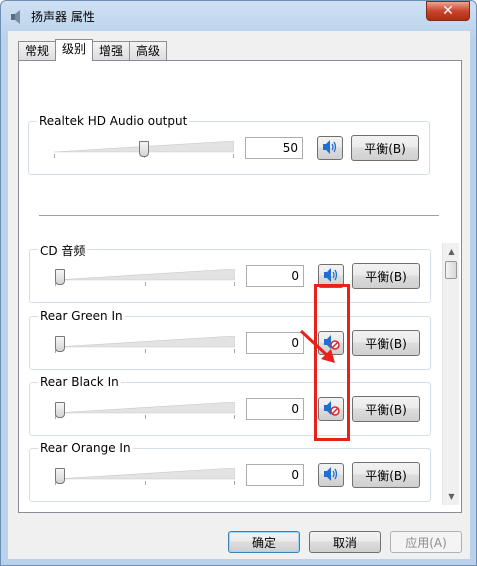 This screenshot has width=477, height=566. I want to click on channel-group-rear-green: Rear Green In 0 平衡(B), so click(230, 339).